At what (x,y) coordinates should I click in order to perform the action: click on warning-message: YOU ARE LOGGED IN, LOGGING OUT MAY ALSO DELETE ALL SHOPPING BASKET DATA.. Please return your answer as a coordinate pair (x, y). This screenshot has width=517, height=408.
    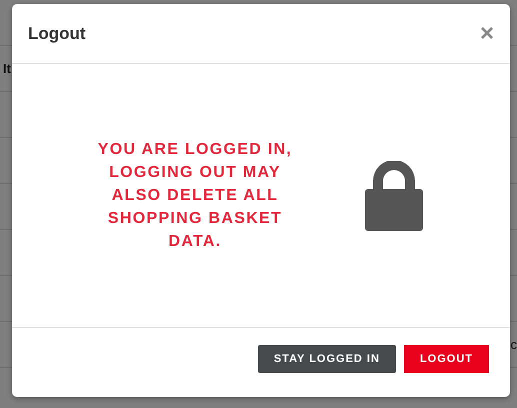
    Looking at the image, I should click on (195, 196).